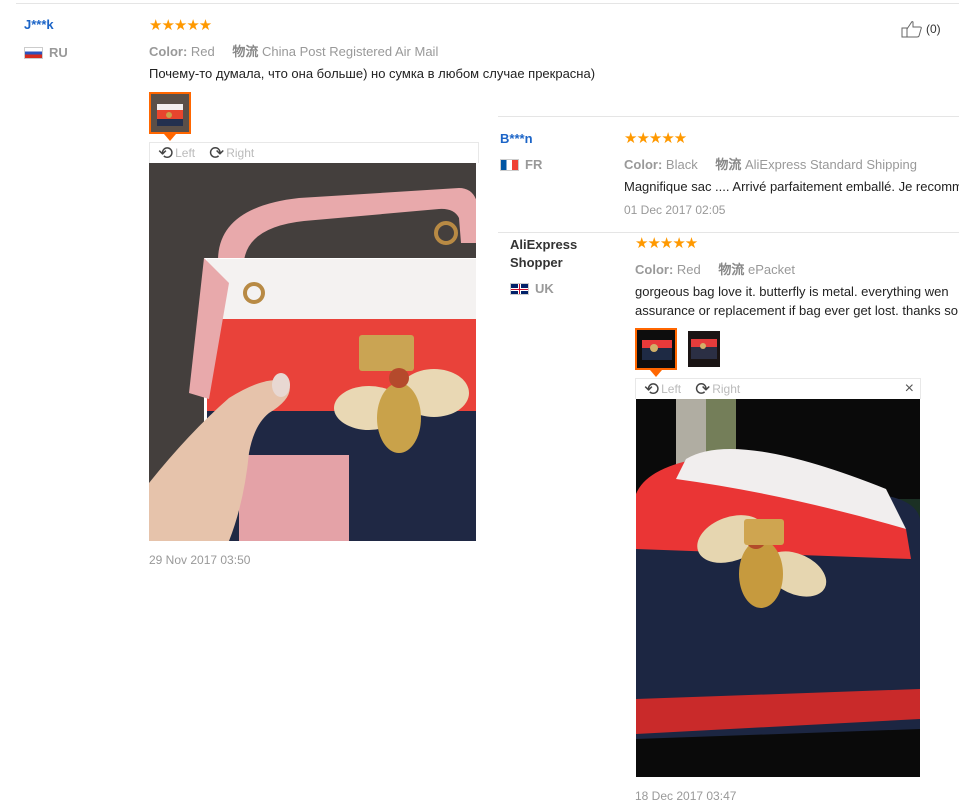 This screenshot has height=803, width=959. I want to click on russia-flag-icon, so click(33, 52).